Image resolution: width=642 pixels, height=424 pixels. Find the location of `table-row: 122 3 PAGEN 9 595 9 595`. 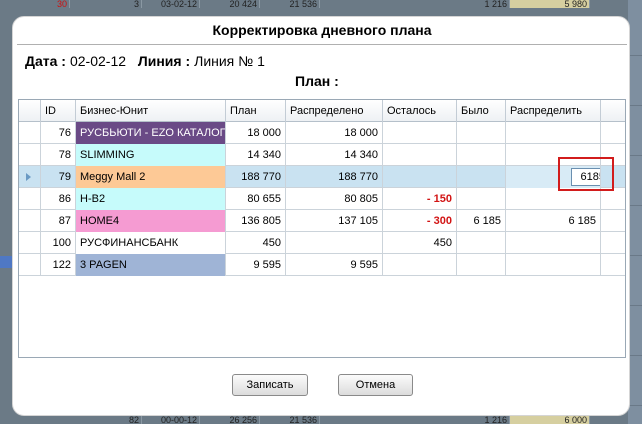

table-row: 122 3 PAGEN 9 595 9 595 is located at coordinates (322, 265).